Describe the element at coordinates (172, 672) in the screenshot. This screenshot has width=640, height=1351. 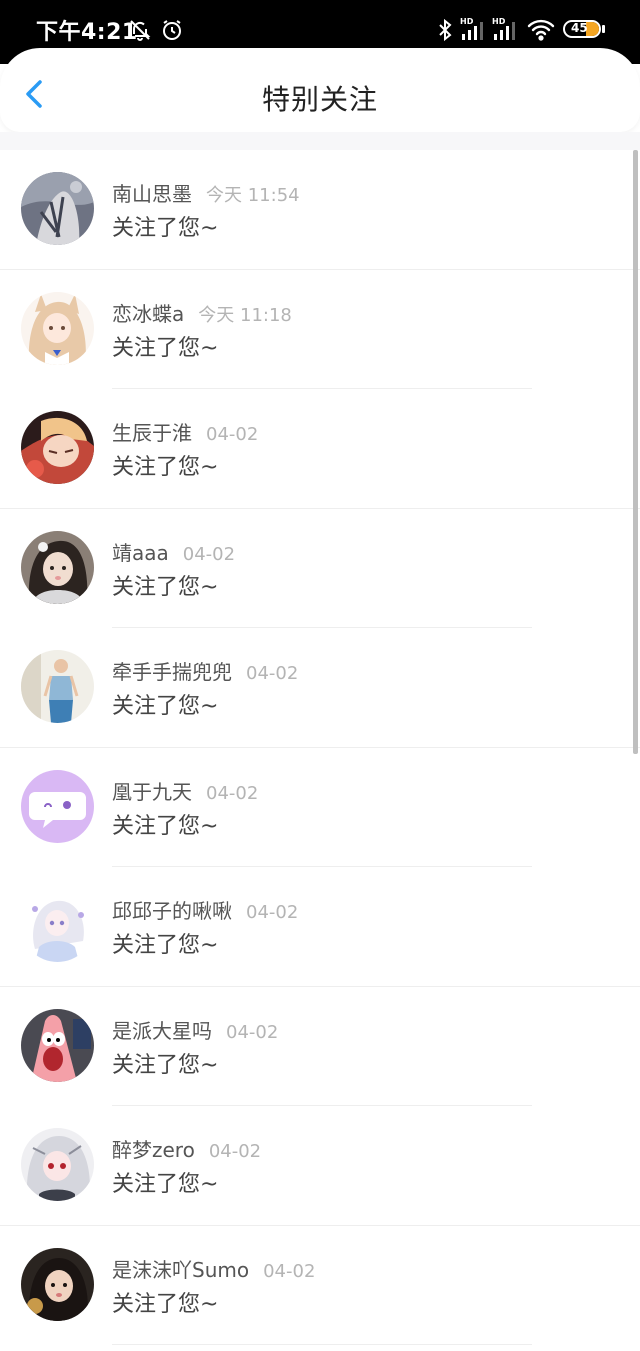
I see `user-name: 牵手手揣兜兜` at that location.